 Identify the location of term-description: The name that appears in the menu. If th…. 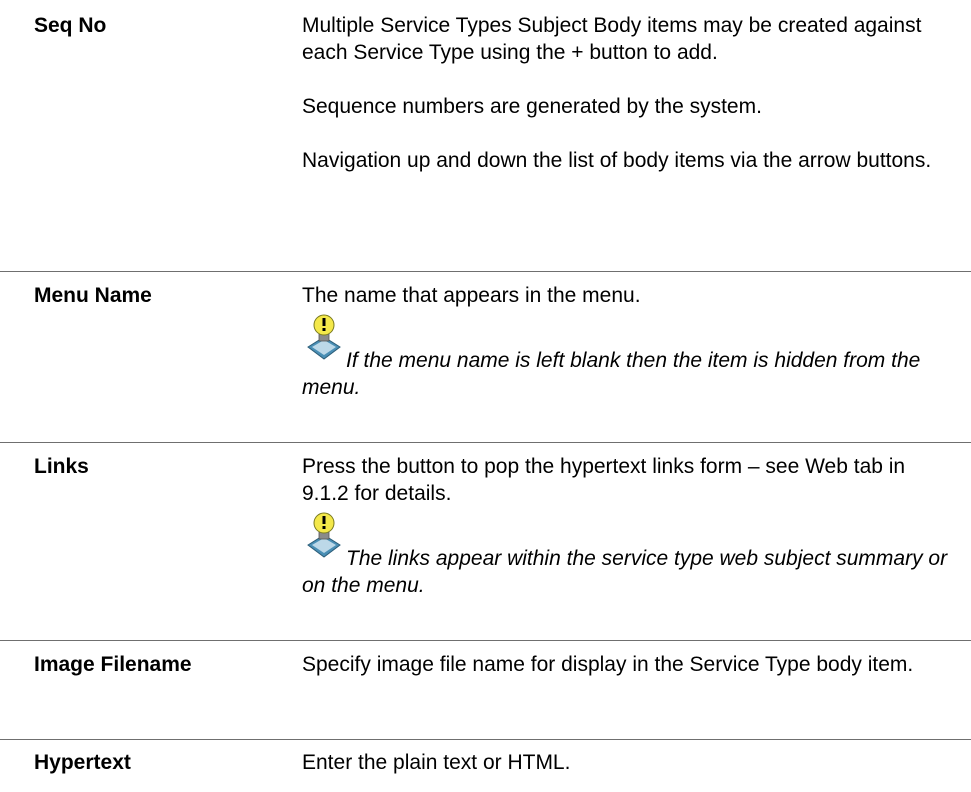
(627, 341).